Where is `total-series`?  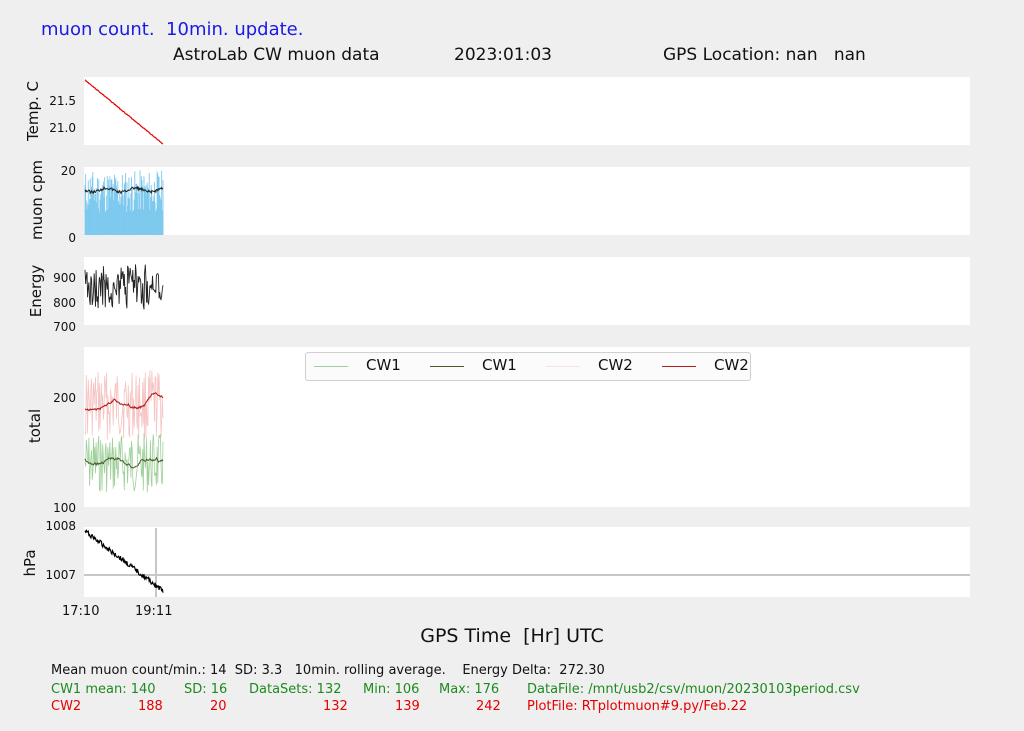 total-series is located at coordinates (124, 431).